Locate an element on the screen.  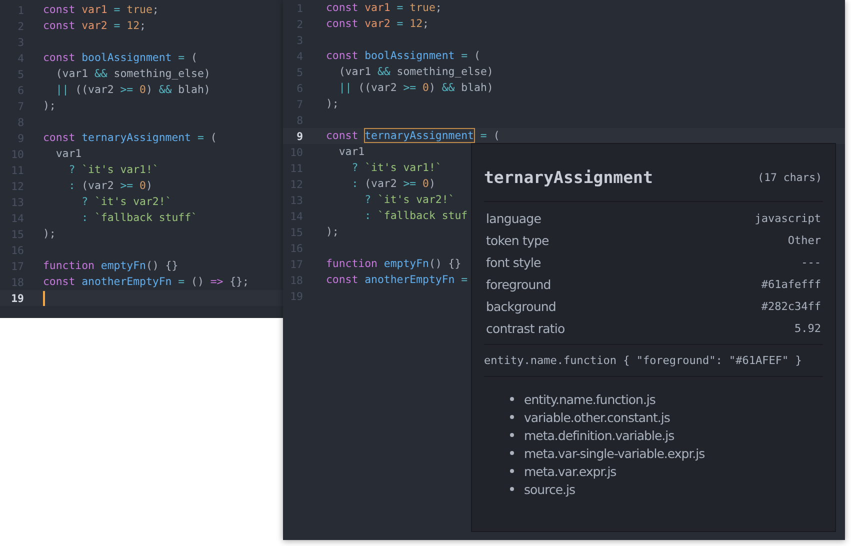
code-line: const anotherEmptyFn = is located at coordinates (397, 280).